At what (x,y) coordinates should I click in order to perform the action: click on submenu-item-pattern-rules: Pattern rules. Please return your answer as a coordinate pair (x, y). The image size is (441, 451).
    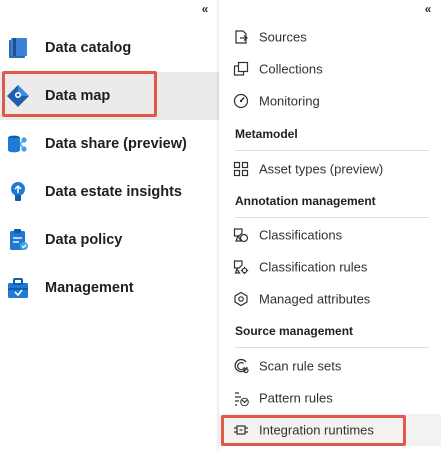
    Looking at the image, I should click on (330, 398).